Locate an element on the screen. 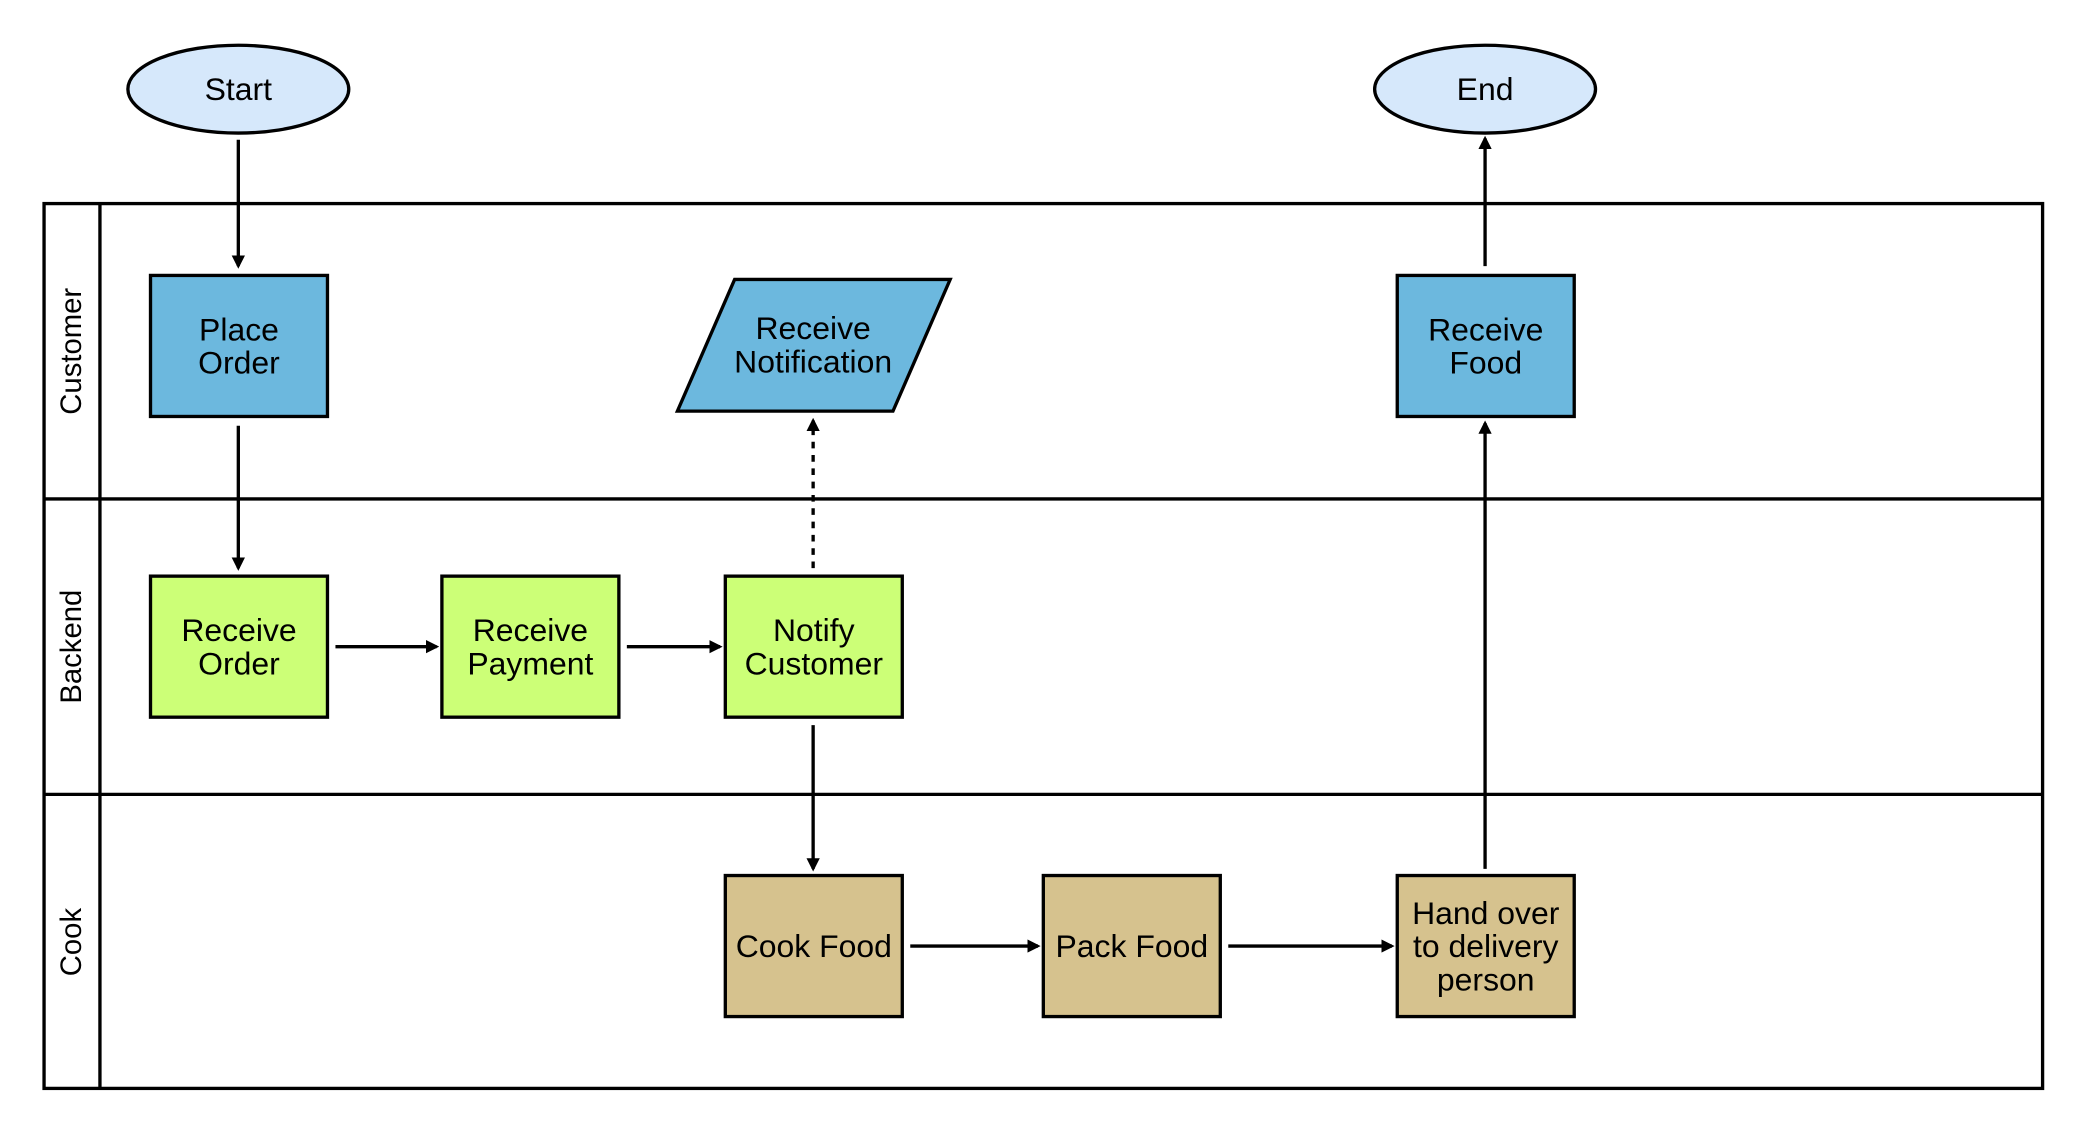 Image resolution: width=2076 pixels, height=1127 pixels. node-label: Notification is located at coordinates (813, 361).